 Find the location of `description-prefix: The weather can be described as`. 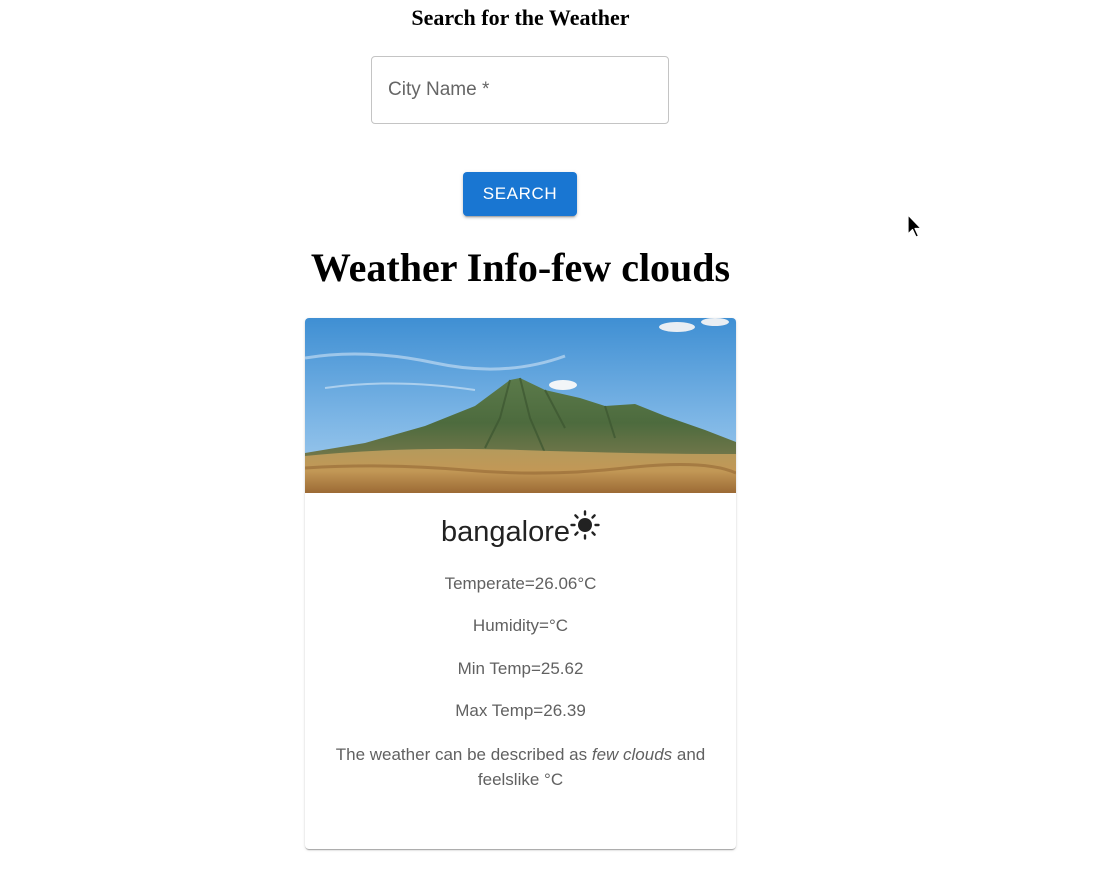

description-prefix: The weather can be described as is located at coordinates (463, 754).